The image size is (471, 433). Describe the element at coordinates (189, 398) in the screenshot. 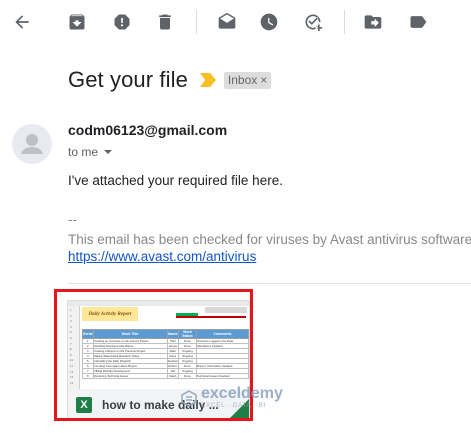

I see `exceldemy-logo-icon` at that location.